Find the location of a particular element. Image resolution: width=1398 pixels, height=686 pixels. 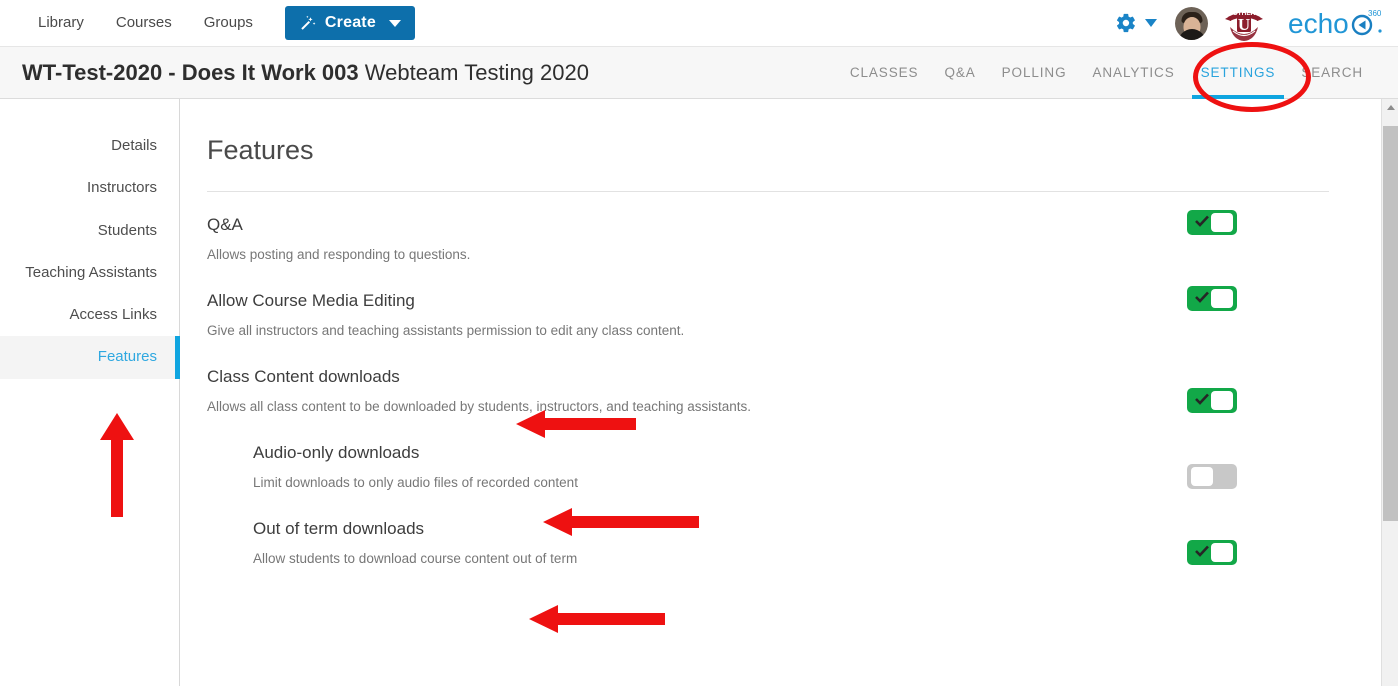

vertical-scrollbar is located at coordinates (1389, 392).